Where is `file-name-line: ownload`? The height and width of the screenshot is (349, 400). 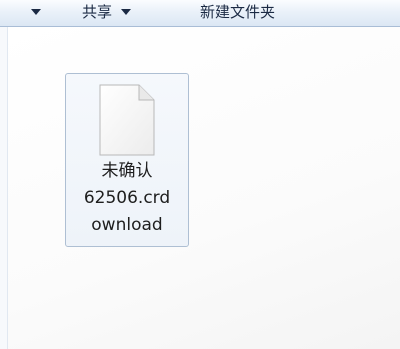
file-name-line: ownload is located at coordinates (127, 225).